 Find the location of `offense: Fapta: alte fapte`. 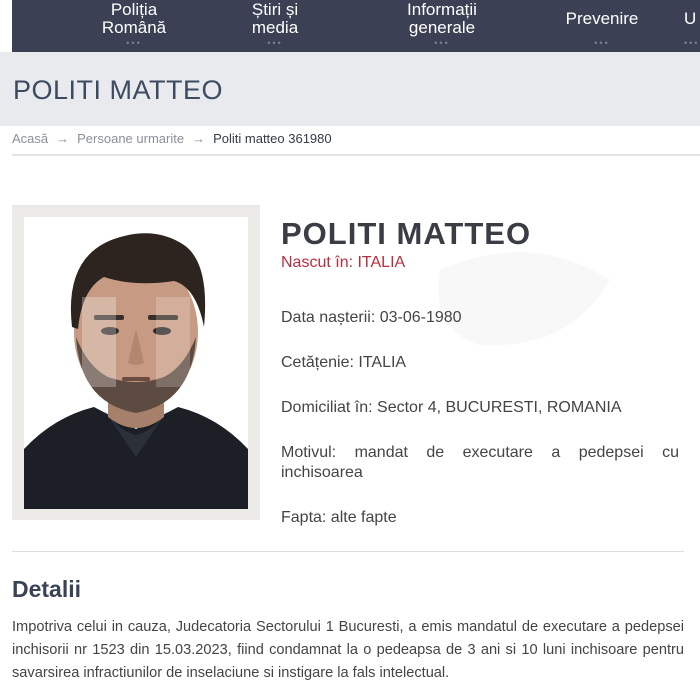

offense: Fapta: alte fapte is located at coordinates (339, 517).